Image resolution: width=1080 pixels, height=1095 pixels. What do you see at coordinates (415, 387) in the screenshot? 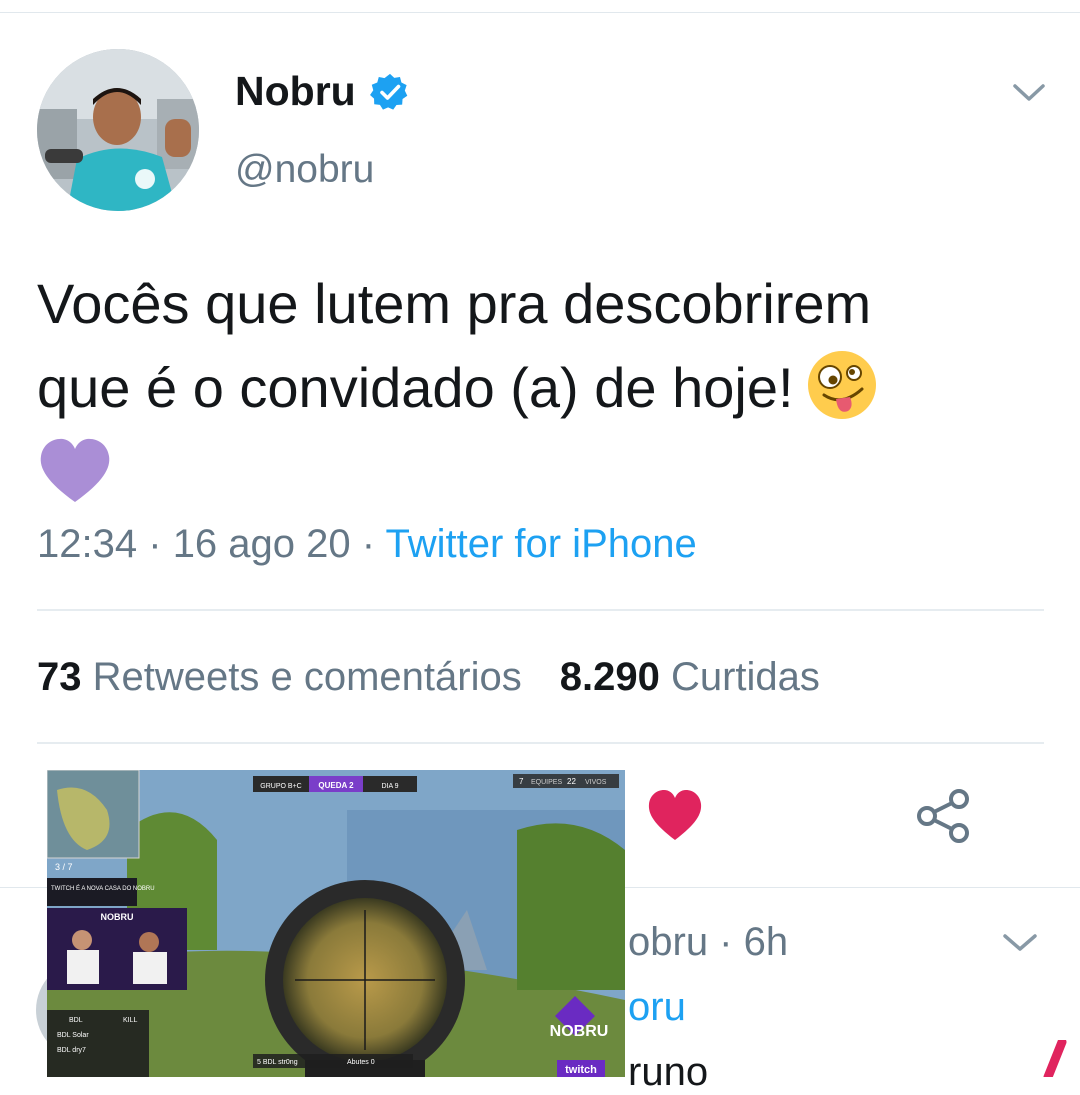
I see `tweet-text-line-2-text: que é o convidado (a) de hoje!` at bounding box center [415, 387].